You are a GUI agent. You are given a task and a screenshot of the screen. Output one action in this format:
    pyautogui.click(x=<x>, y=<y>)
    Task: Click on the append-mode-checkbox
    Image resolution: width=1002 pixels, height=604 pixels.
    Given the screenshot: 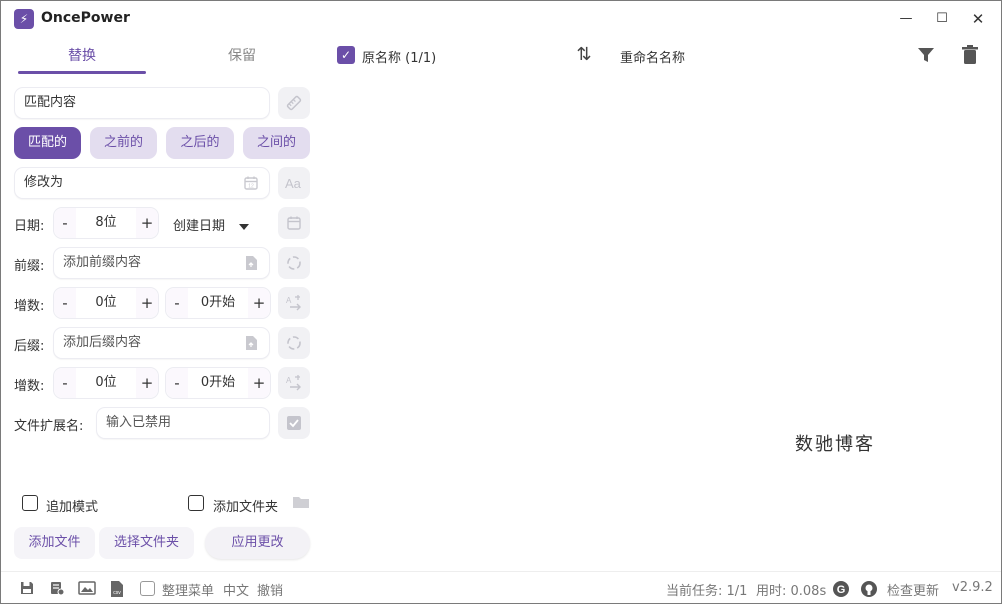 What is the action you would take?
    pyautogui.click(x=30, y=503)
    